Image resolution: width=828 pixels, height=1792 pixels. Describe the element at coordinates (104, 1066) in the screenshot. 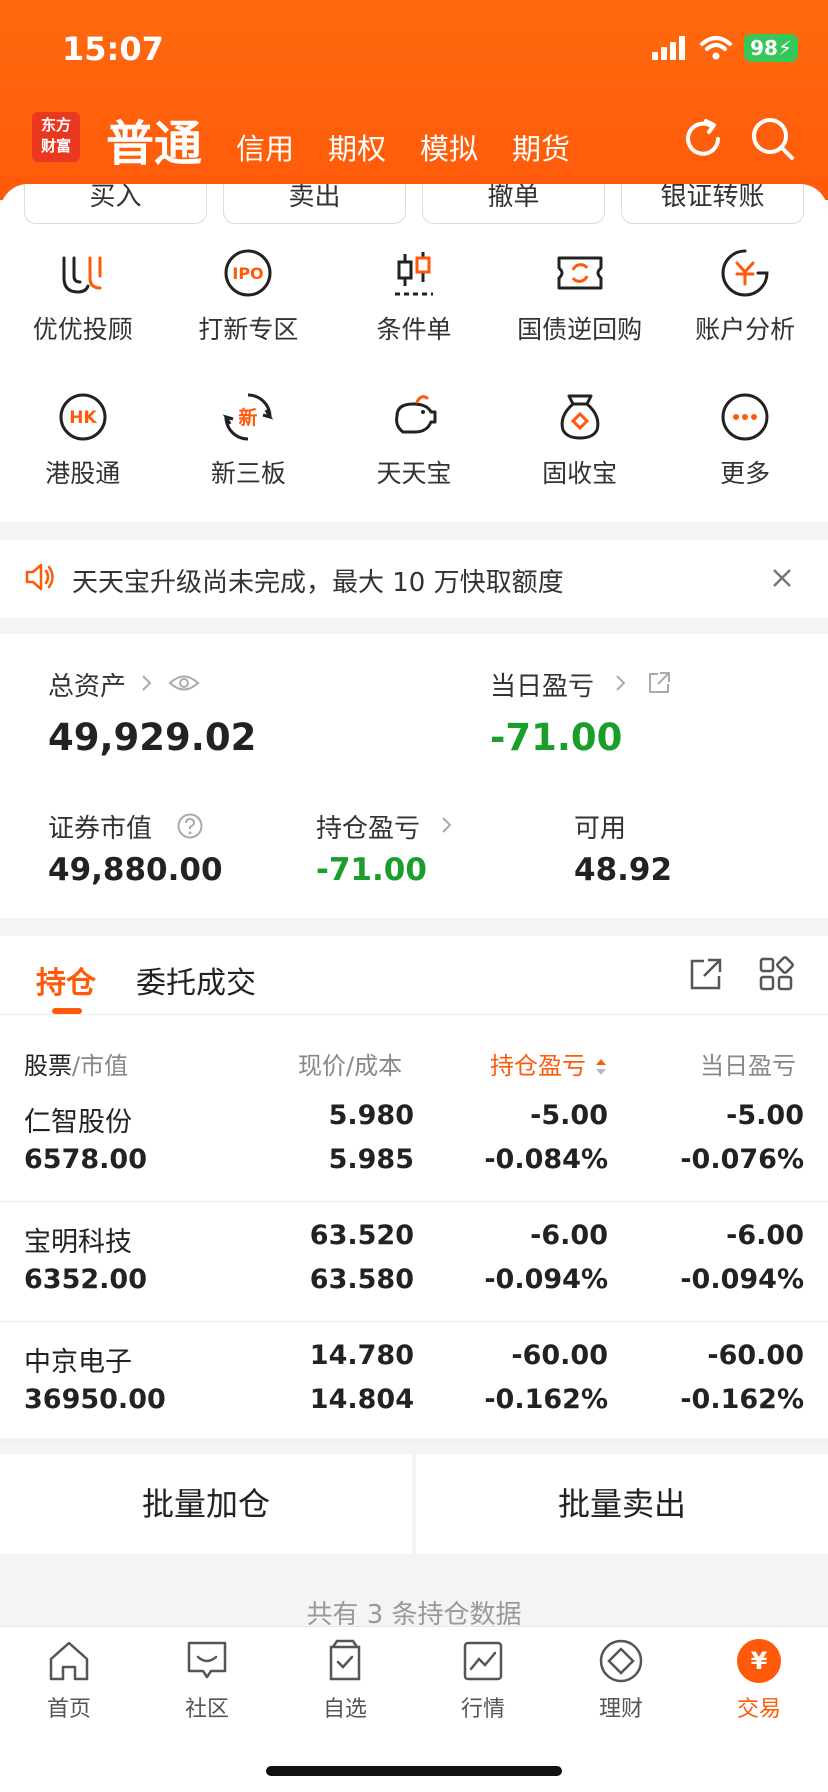

I see `col-market-value: 市值` at that location.